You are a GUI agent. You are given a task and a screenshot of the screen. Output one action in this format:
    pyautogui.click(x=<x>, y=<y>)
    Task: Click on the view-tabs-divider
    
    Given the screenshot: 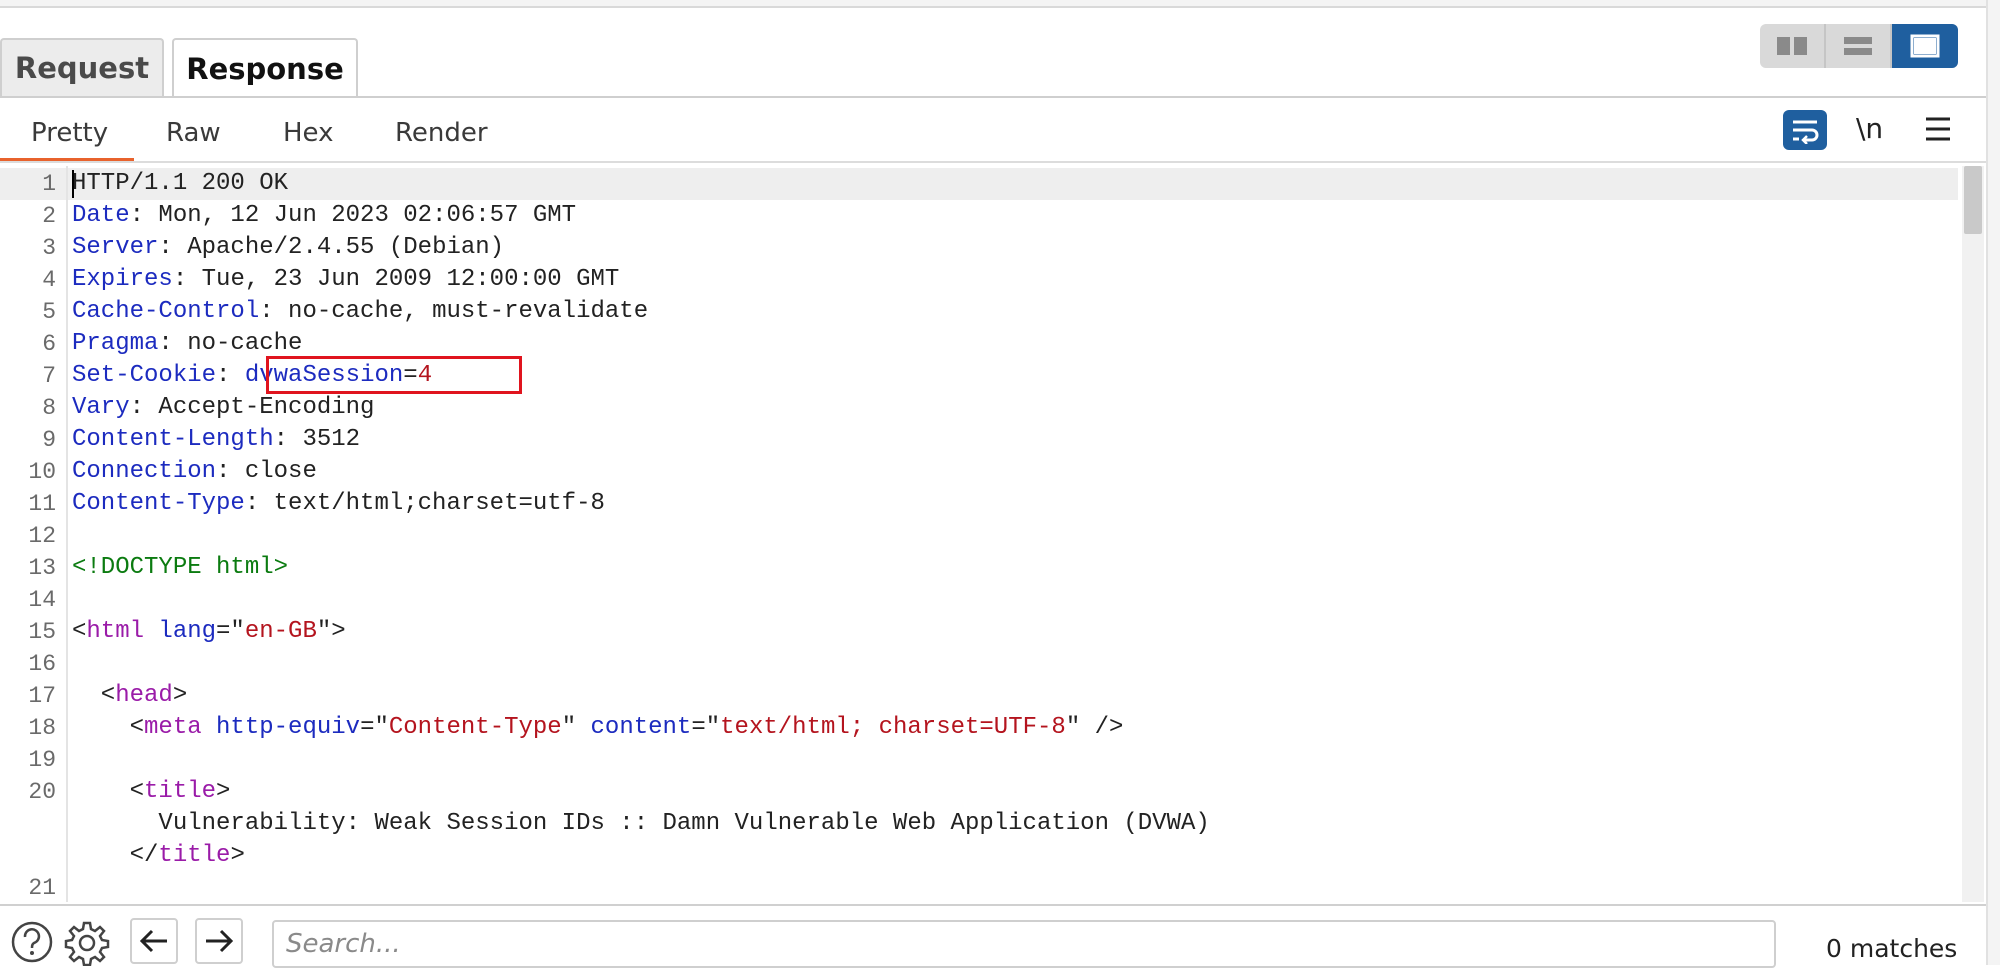 What is the action you would take?
    pyautogui.click(x=993, y=162)
    